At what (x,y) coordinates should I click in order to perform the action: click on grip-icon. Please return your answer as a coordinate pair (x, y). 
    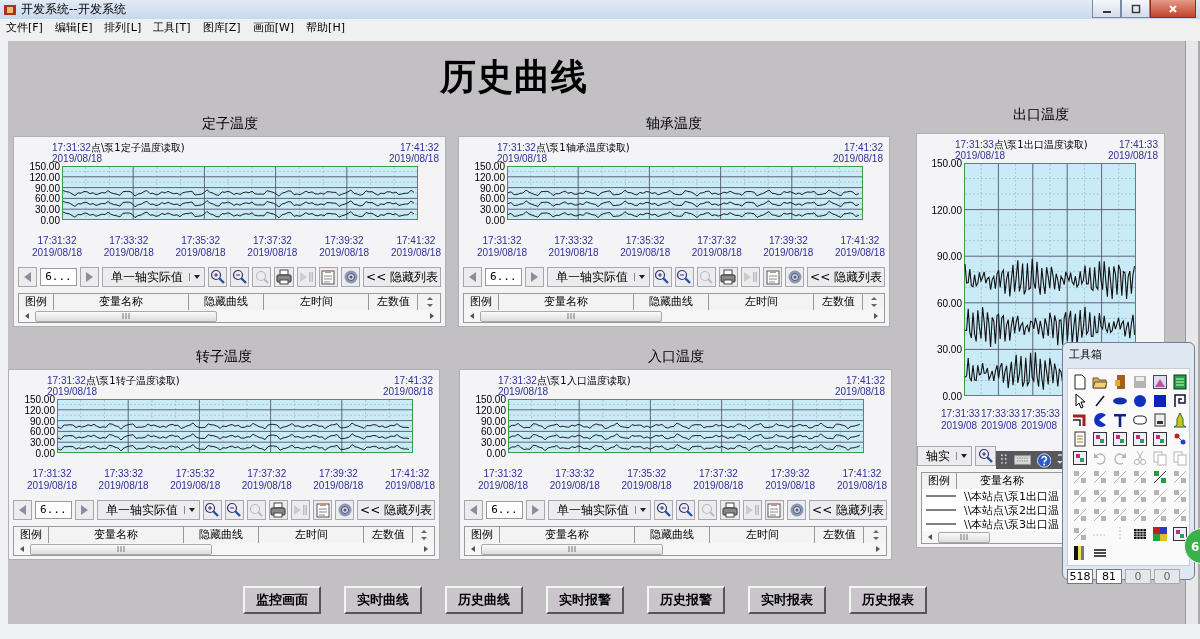
    Looking at the image, I should click on (1004, 460).